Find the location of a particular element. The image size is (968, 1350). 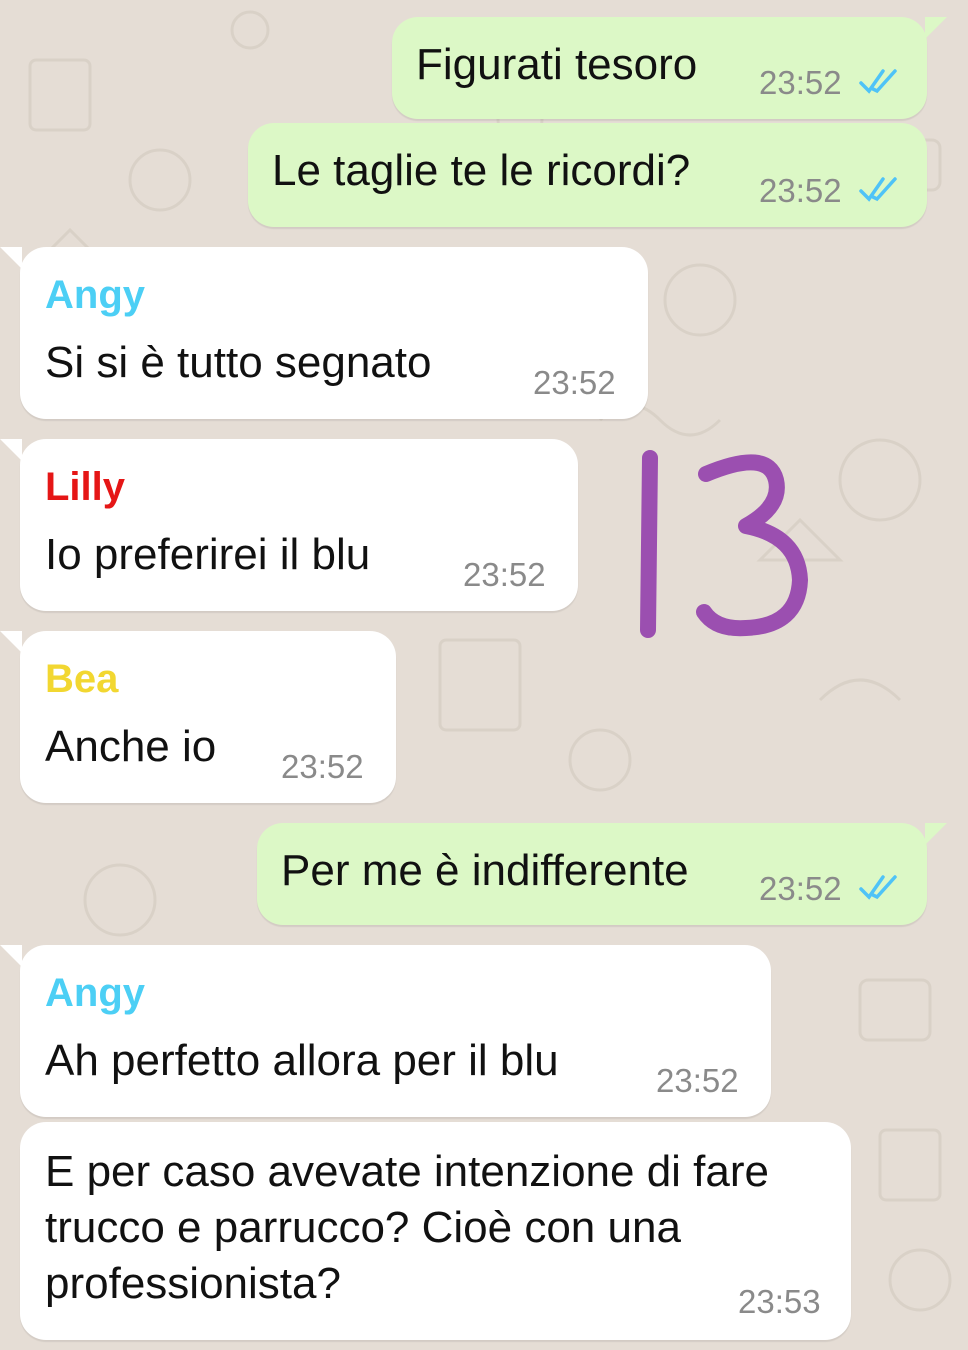

handwritten-number-annotation is located at coordinates (724, 544).